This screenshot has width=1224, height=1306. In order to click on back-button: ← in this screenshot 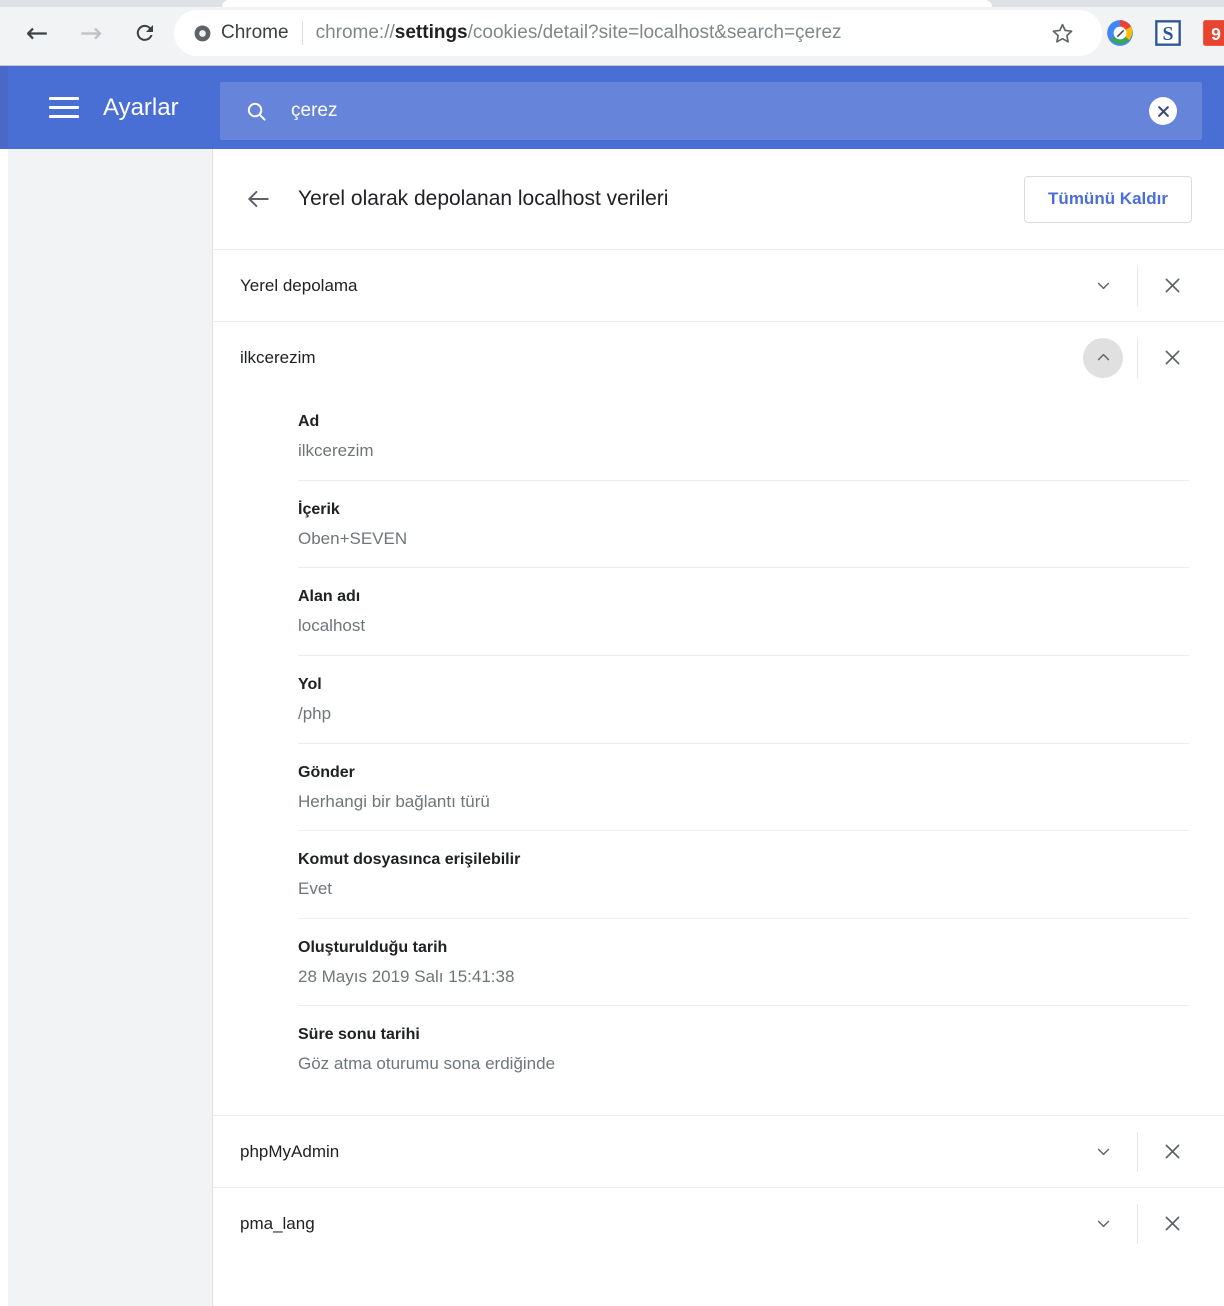, I will do `click(37, 33)`.